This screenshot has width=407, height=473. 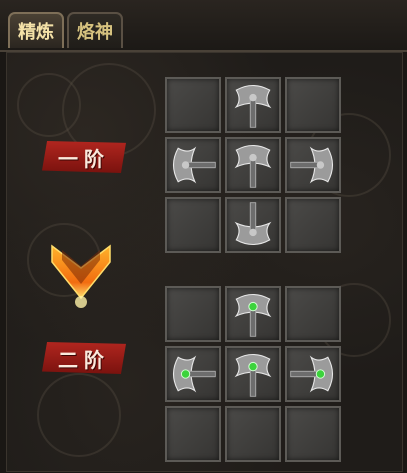 What do you see at coordinates (95, 30) in the screenshot?
I see `tab-enchant: 烙神` at bounding box center [95, 30].